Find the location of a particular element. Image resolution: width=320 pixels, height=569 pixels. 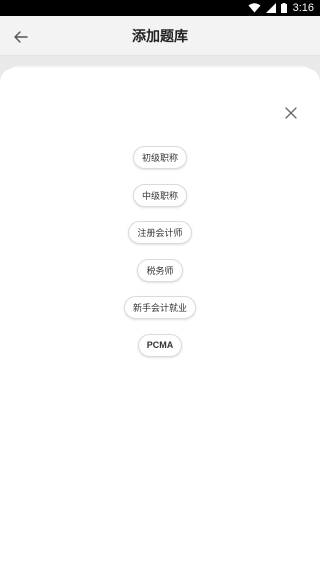

option-new-accountant-jobs: 新手会计就业 is located at coordinates (159, 307).